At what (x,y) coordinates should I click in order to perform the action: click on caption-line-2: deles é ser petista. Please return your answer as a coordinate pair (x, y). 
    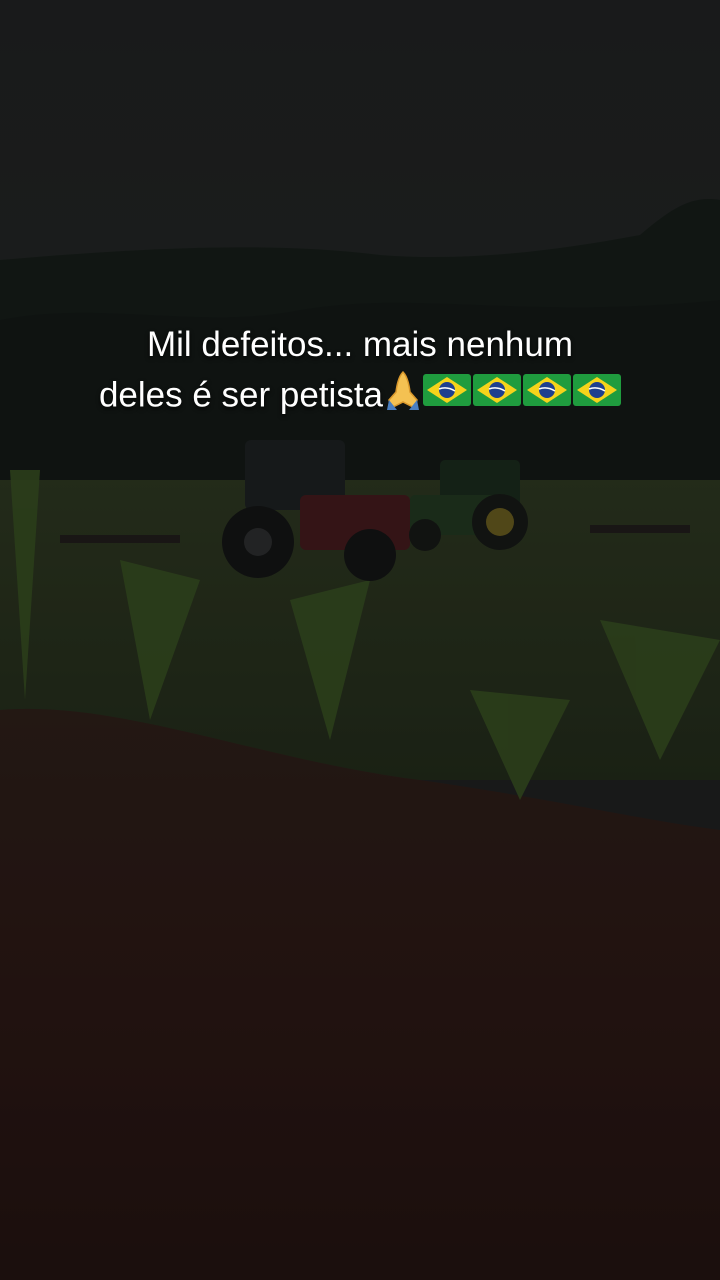
    Looking at the image, I should click on (360, 397).